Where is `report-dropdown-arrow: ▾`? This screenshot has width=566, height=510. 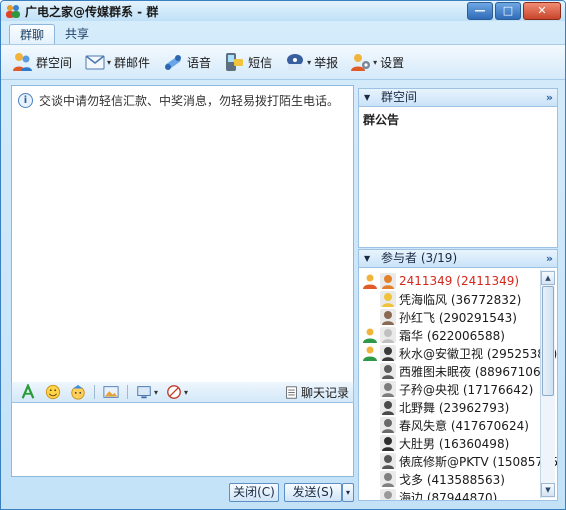
report-dropdown-arrow: ▾ is located at coordinates (309, 62).